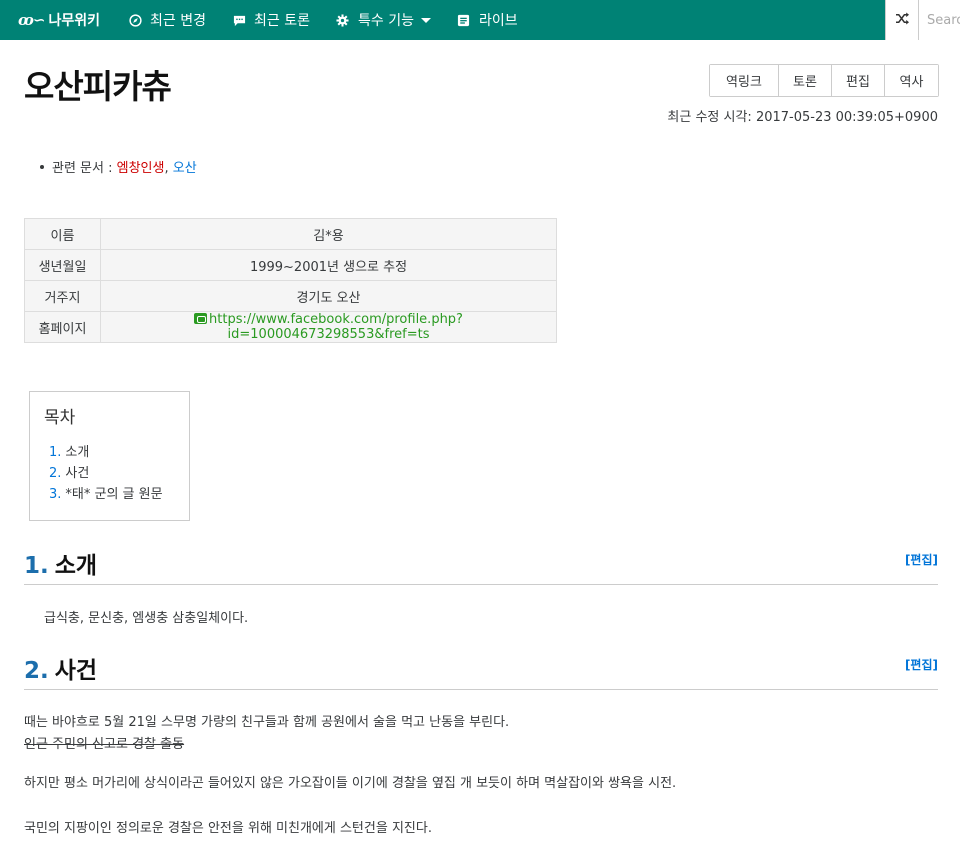 The width and height of the screenshot is (960, 847). Describe the element at coordinates (185, 168) in the screenshot. I see `related-link-osan: 오산` at that location.